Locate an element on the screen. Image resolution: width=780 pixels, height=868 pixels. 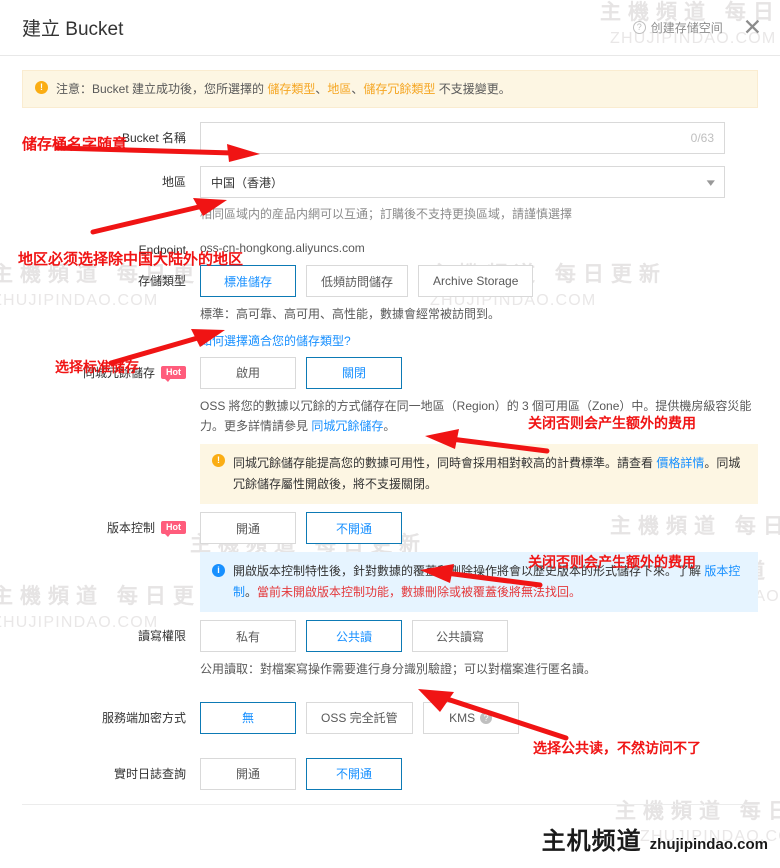
storage-class-option-archive: Archive Storage is located at coordinates (476, 281).